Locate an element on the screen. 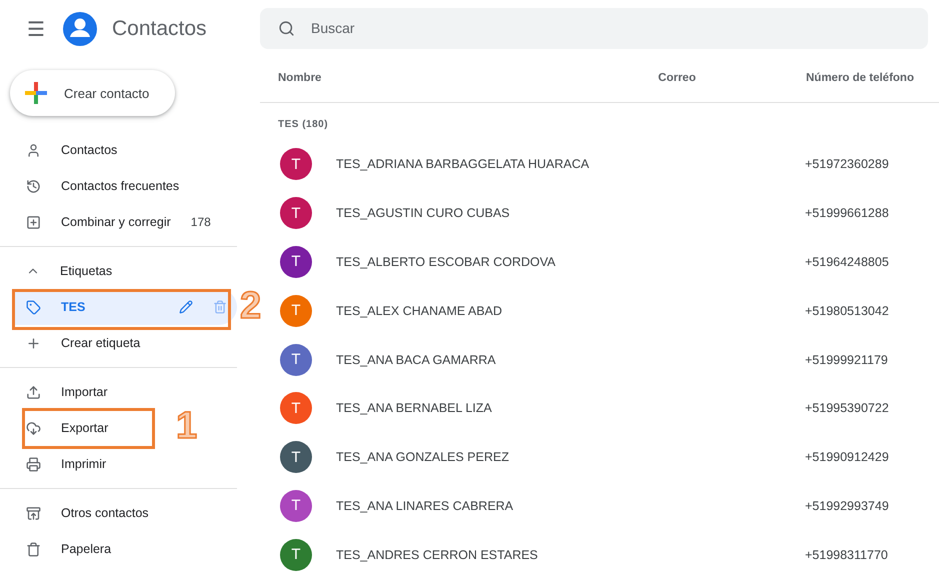 The height and width of the screenshot is (579, 939). sidebar-item: Crear etiqueta is located at coordinates (81, 343).